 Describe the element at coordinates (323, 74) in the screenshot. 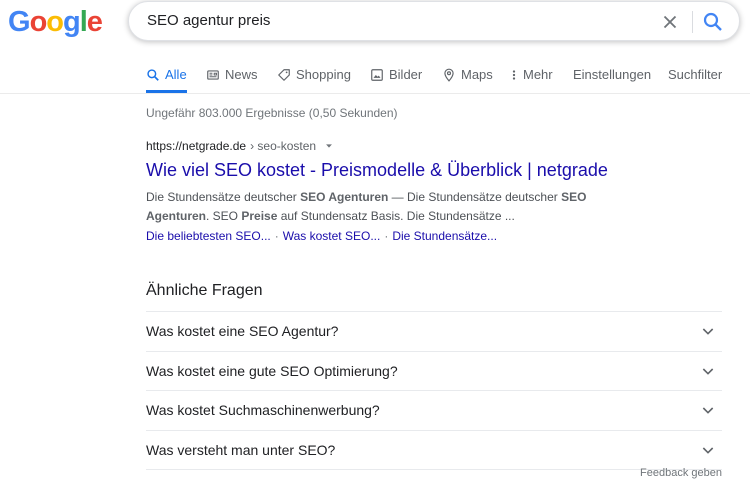

I see `tab-label: Shopping` at that location.